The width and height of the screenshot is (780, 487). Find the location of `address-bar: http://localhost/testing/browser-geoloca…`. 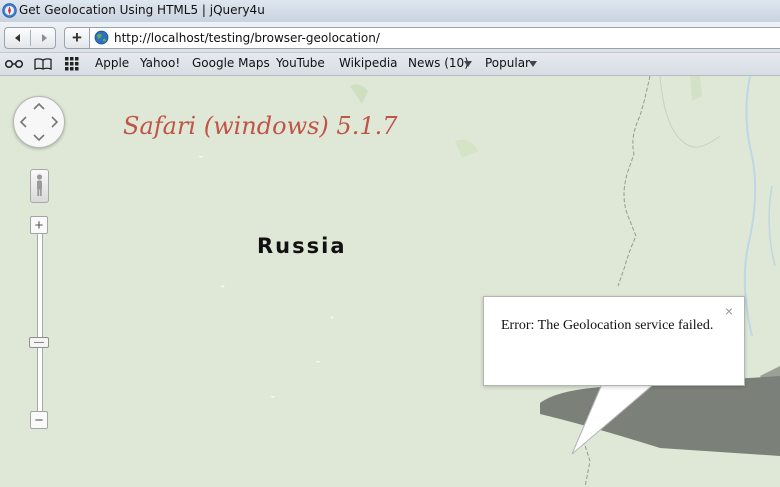

address-bar: http://localhost/testing/browser-geoloca… is located at coordinates (434, 38).